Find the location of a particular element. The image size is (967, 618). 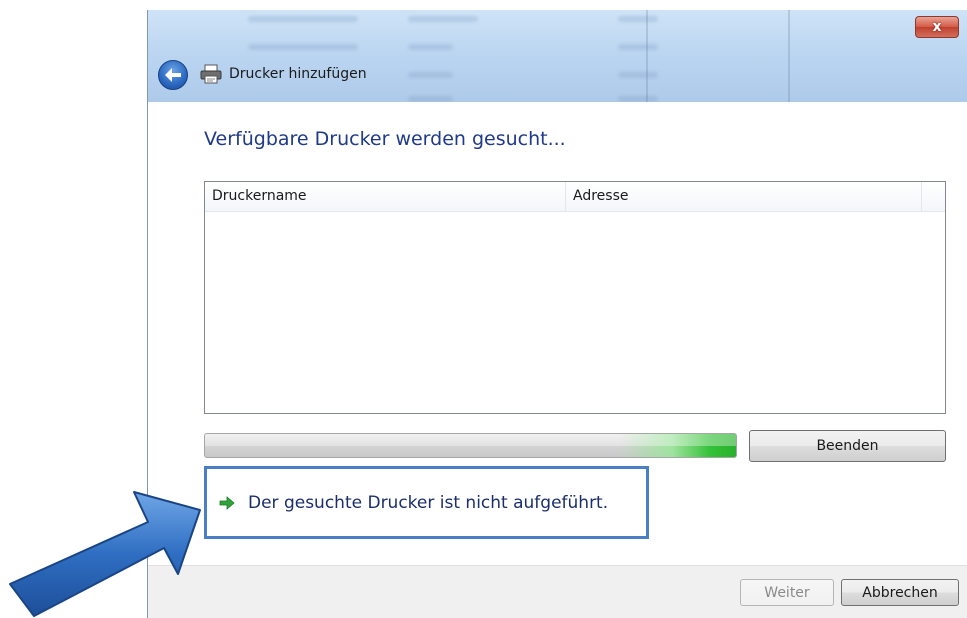

back-button is located at coordinates (173, 75).